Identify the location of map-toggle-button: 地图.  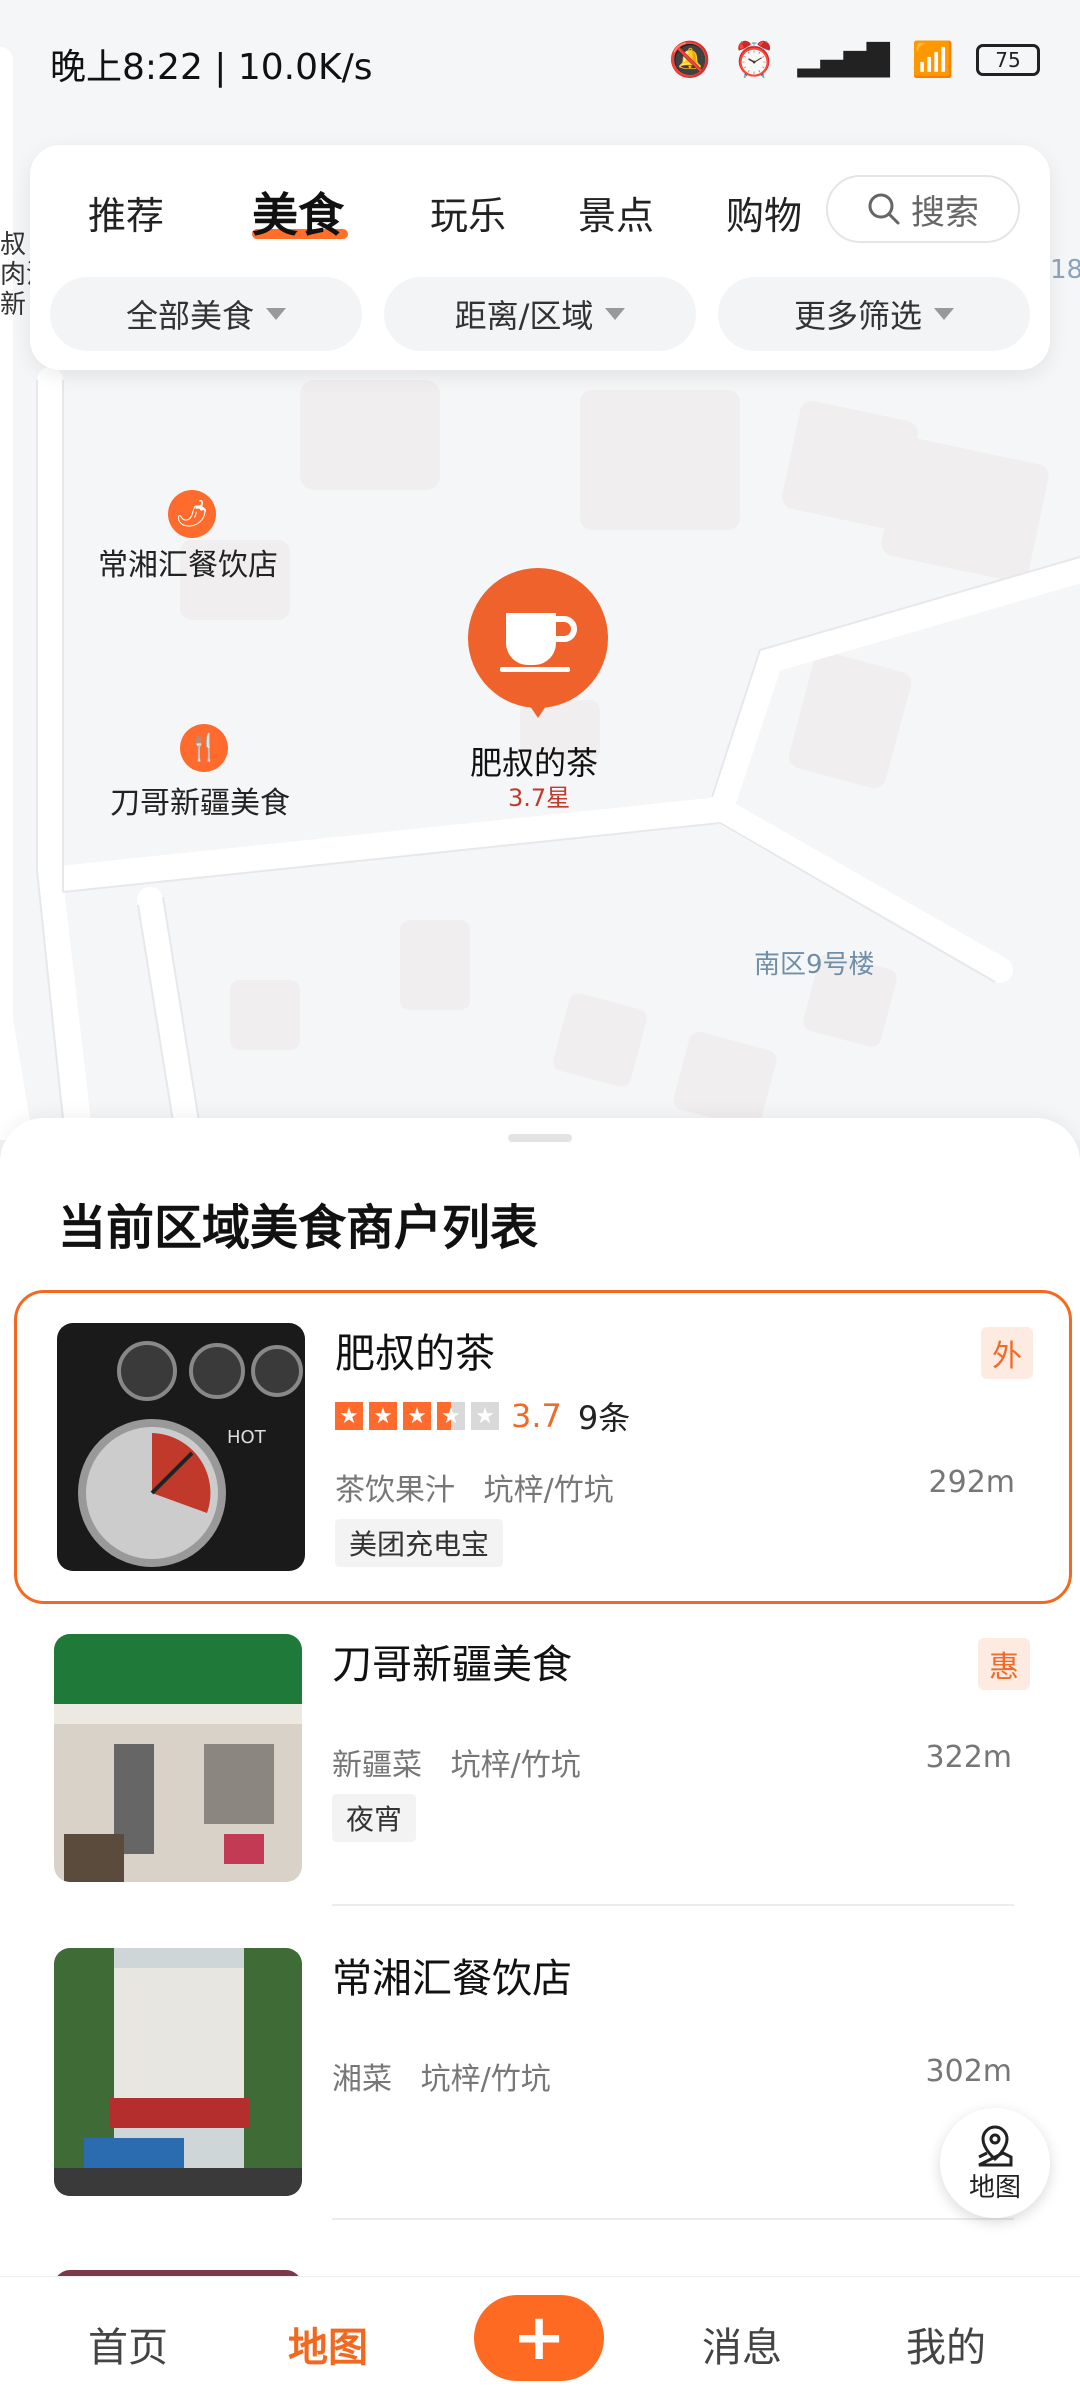
(995, 2163).